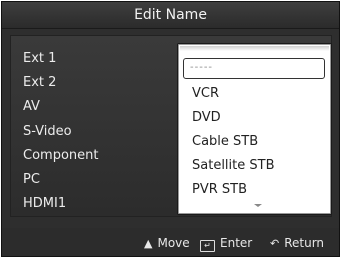 The image size is (341, 258). Describe the element at coordinates (207, 246) in the screenshot. I see `enter-icon: ↵` at that location.